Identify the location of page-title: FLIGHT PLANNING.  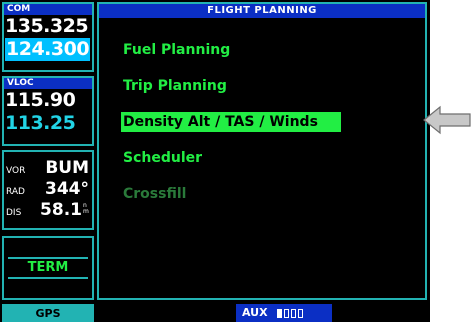
(262, 11).